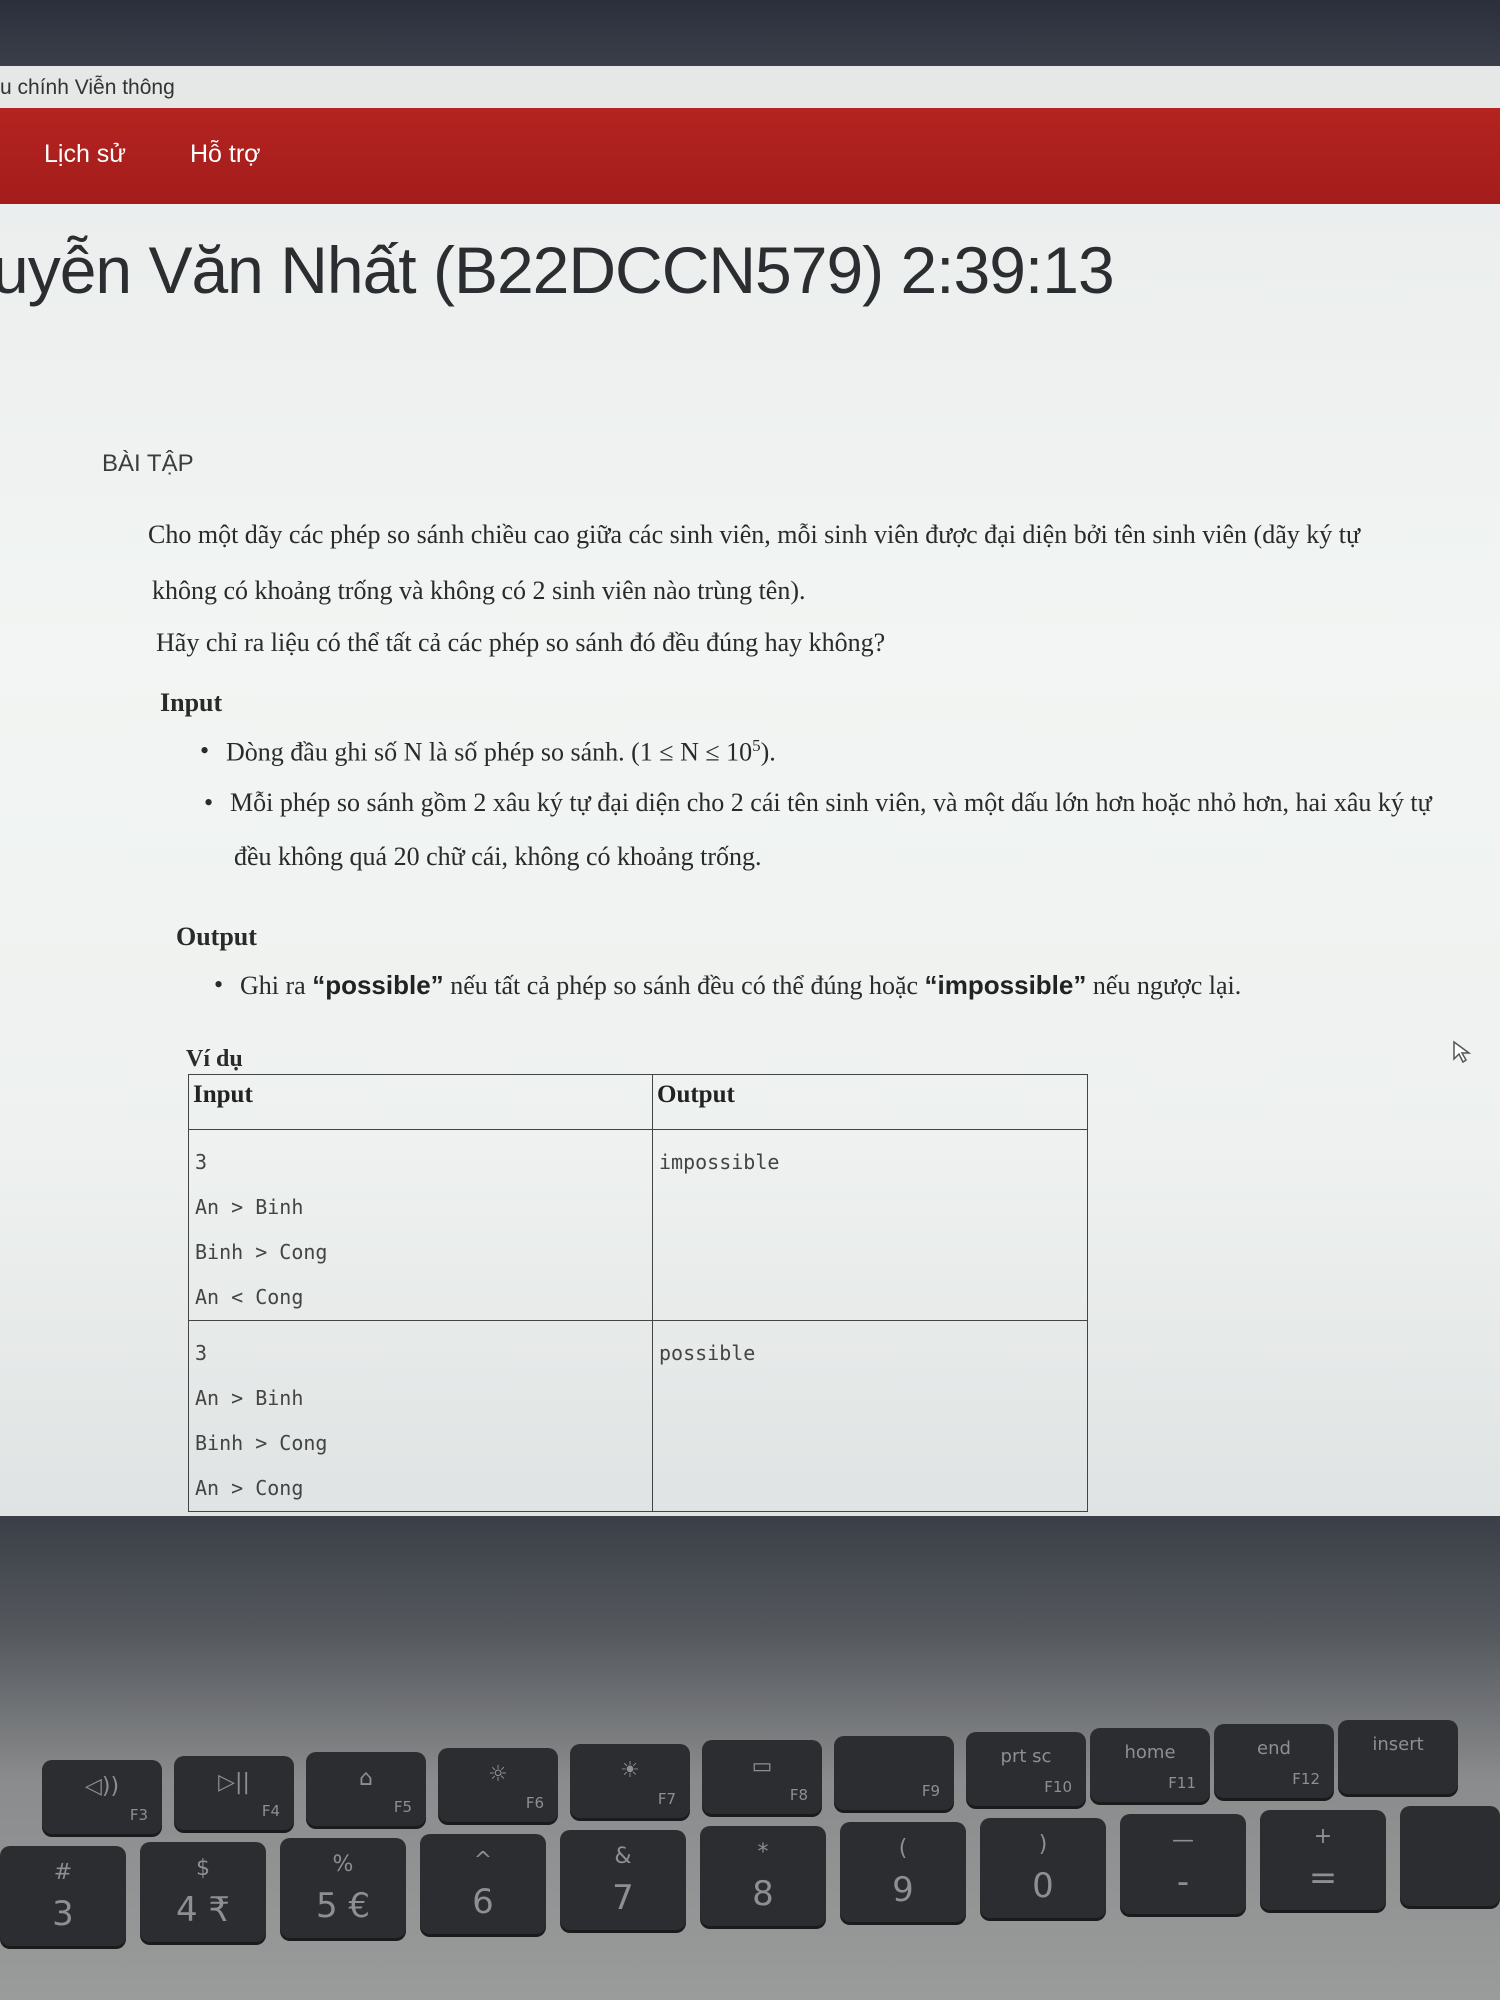 The width and height of the screenshot is (1500, 2000). I want to click on key-f8: ▭ F8, so click(762, 1777).